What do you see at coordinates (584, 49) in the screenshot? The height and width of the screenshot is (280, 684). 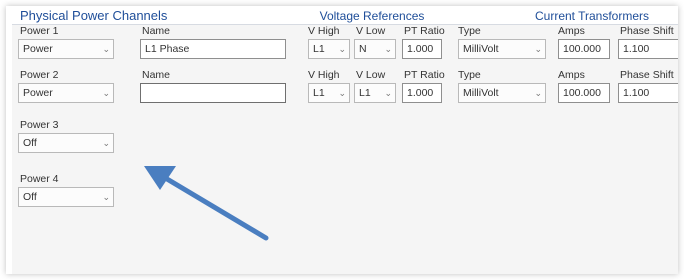 I see `power-1-amps-field: 100.000` at bounding box center [584, 49].